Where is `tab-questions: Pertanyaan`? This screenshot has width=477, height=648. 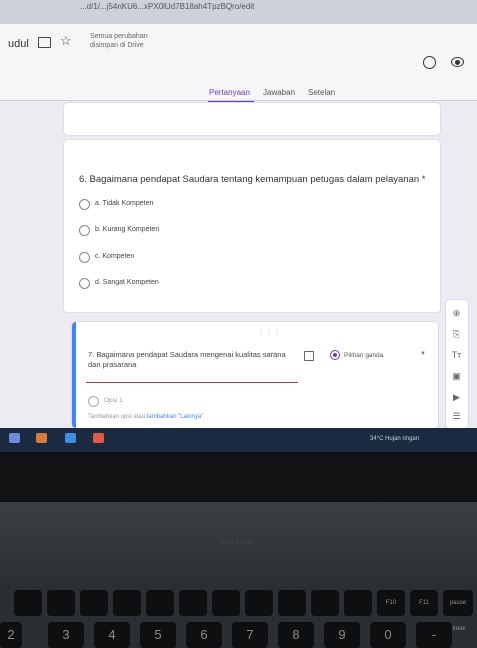
tab-questions: Pertanyaan is located at coordinates (229, 92).